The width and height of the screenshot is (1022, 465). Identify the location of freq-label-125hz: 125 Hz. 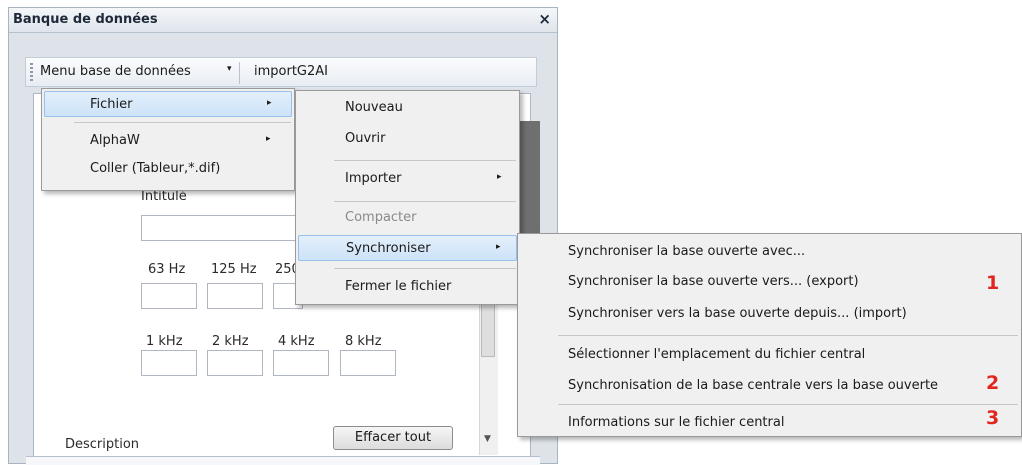
(234, 269).